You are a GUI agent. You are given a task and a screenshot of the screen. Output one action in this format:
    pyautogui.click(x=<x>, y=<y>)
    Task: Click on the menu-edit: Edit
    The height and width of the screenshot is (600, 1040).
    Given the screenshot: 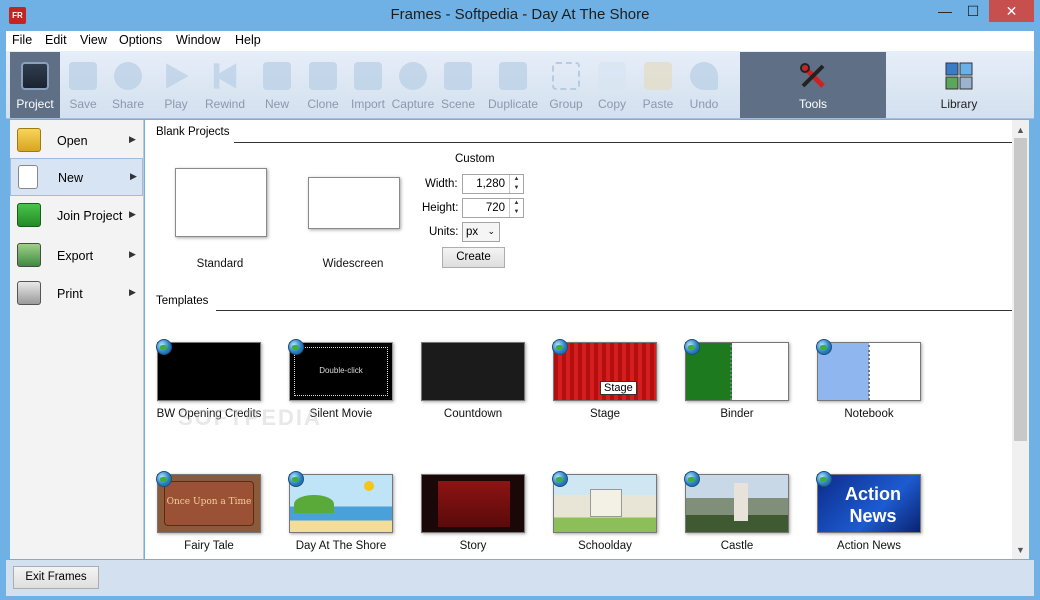 What is the action you would take?
    pyautogui.click(x=56, y=40)
    